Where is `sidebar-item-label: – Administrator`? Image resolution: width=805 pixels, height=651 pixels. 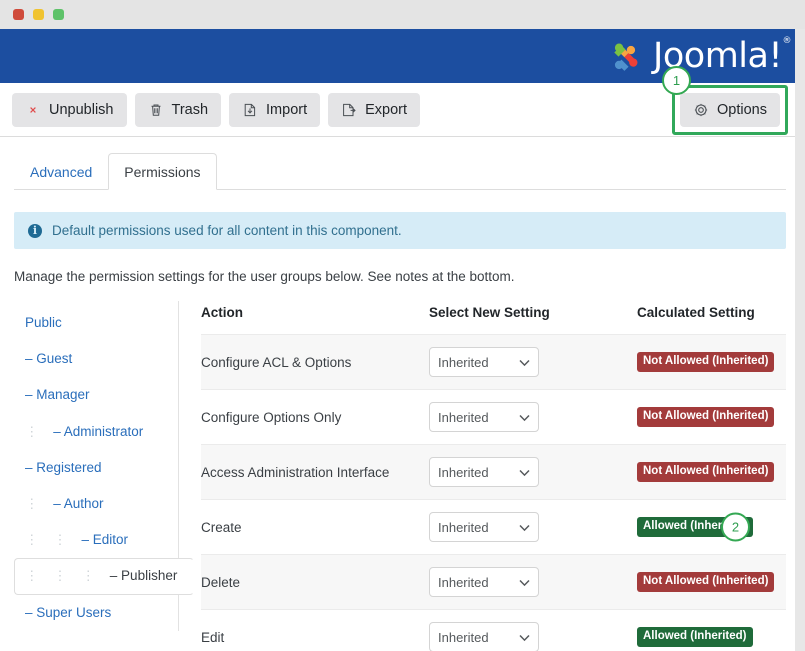
sidebar-item-label: – Administrator is located at coordinates (98, 431).